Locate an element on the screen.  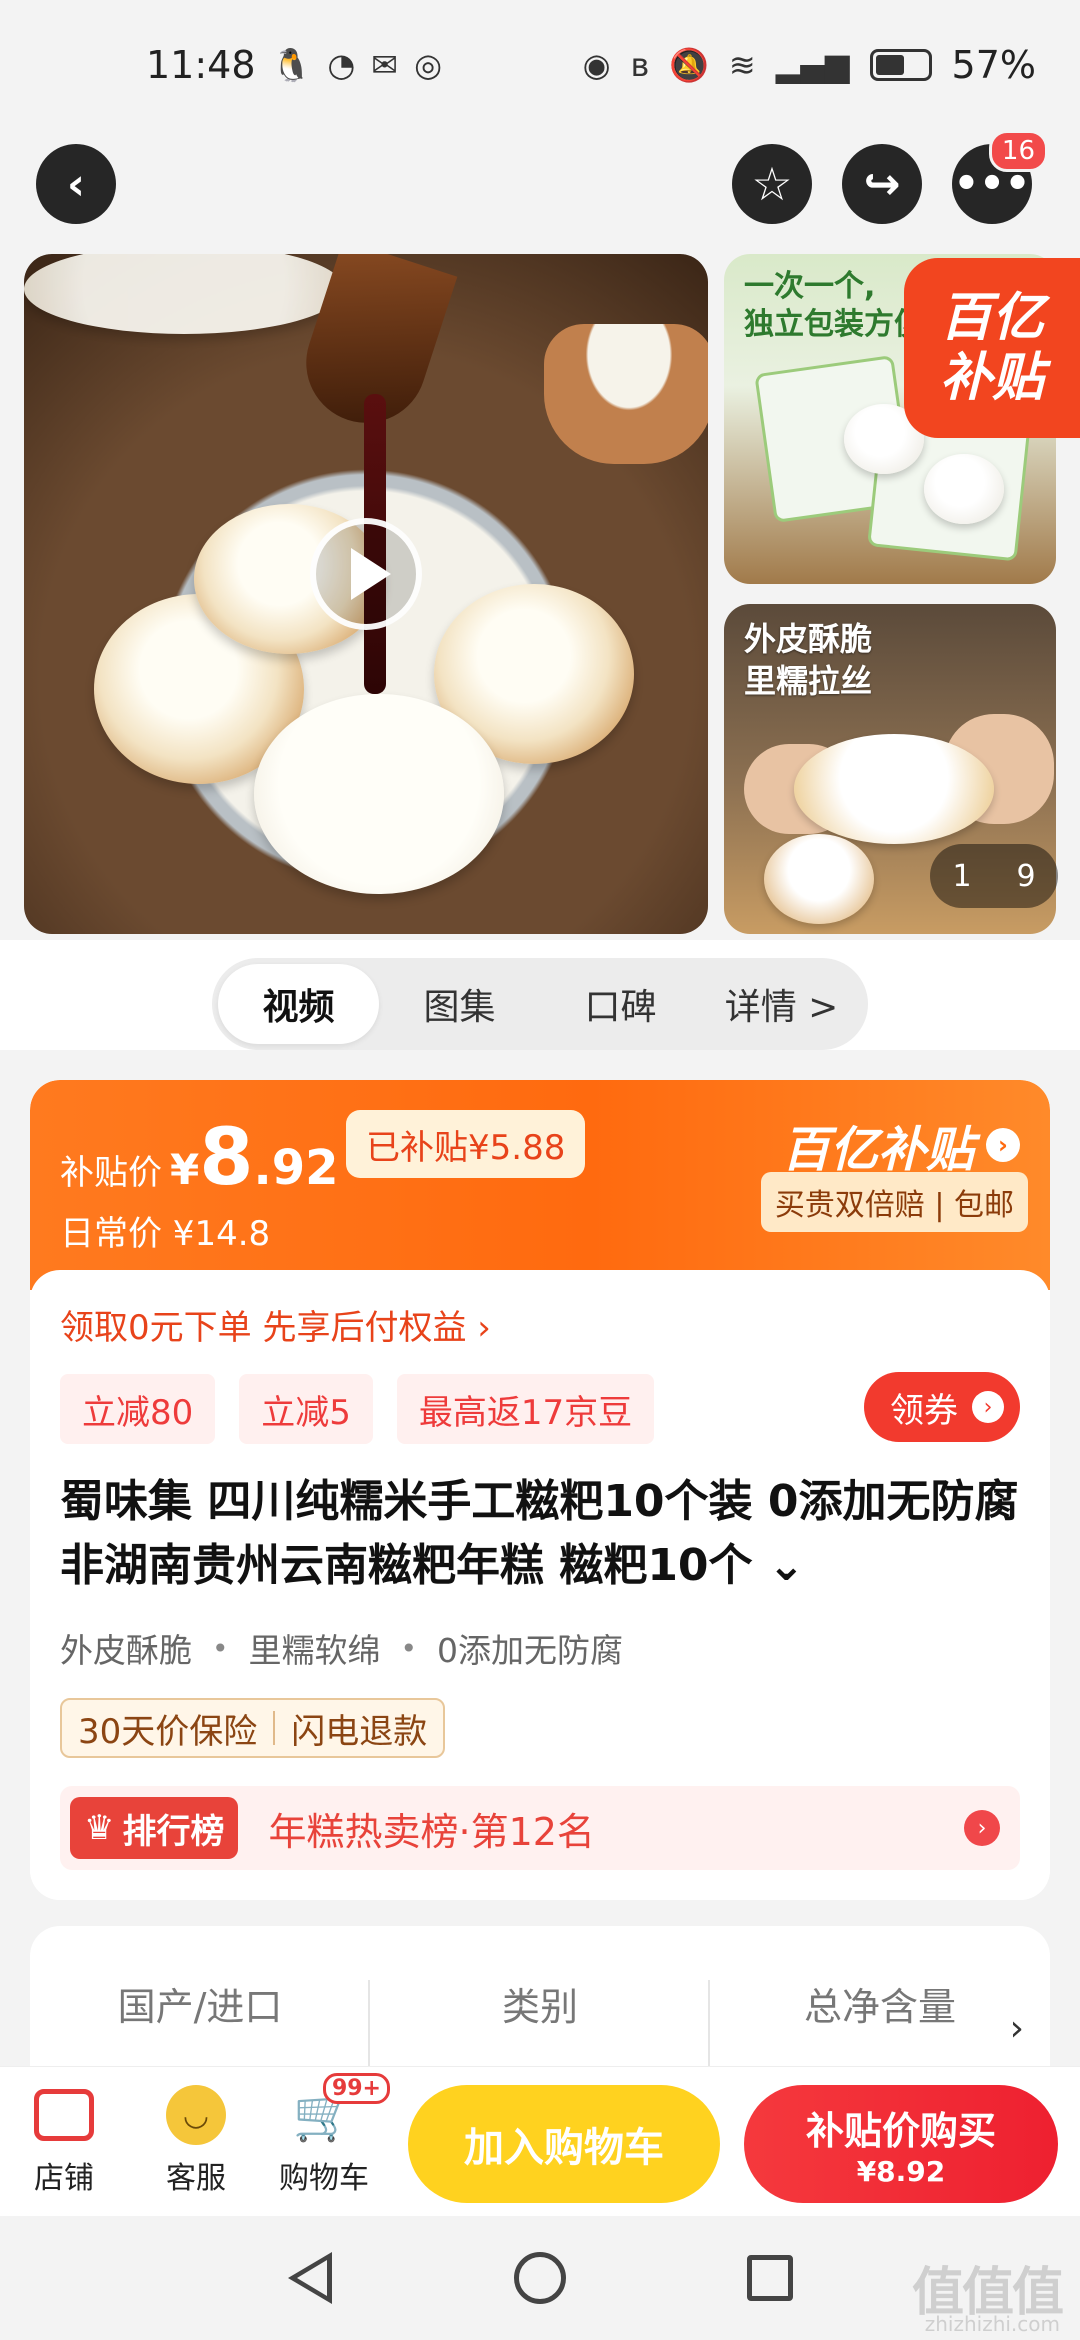
price-decimal: .92 is located at coordinates (296, 1168).